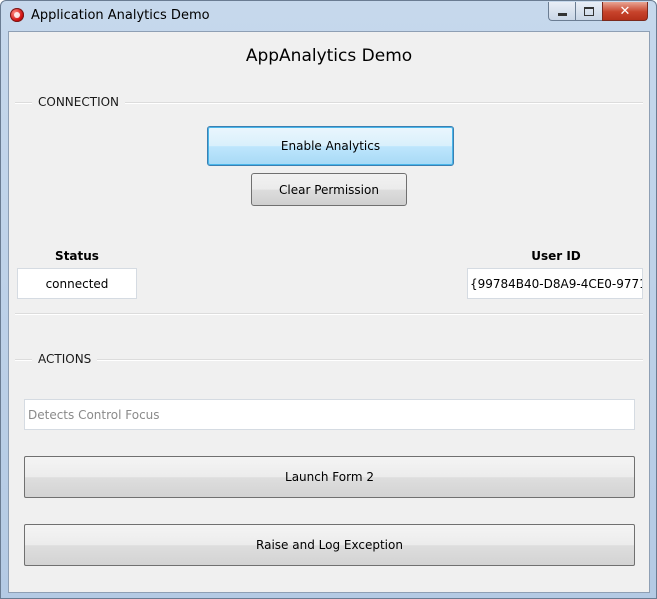 This screenshot has width=657, height=599. I want to click on minimize-button, so click(561, 11).